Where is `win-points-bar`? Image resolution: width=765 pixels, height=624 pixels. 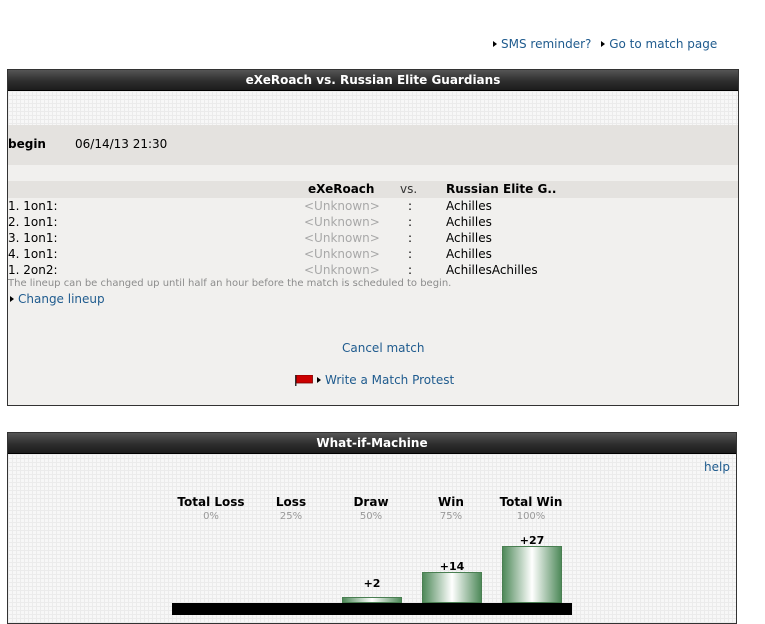 win-points-bar is located at coordinates (452, 587).